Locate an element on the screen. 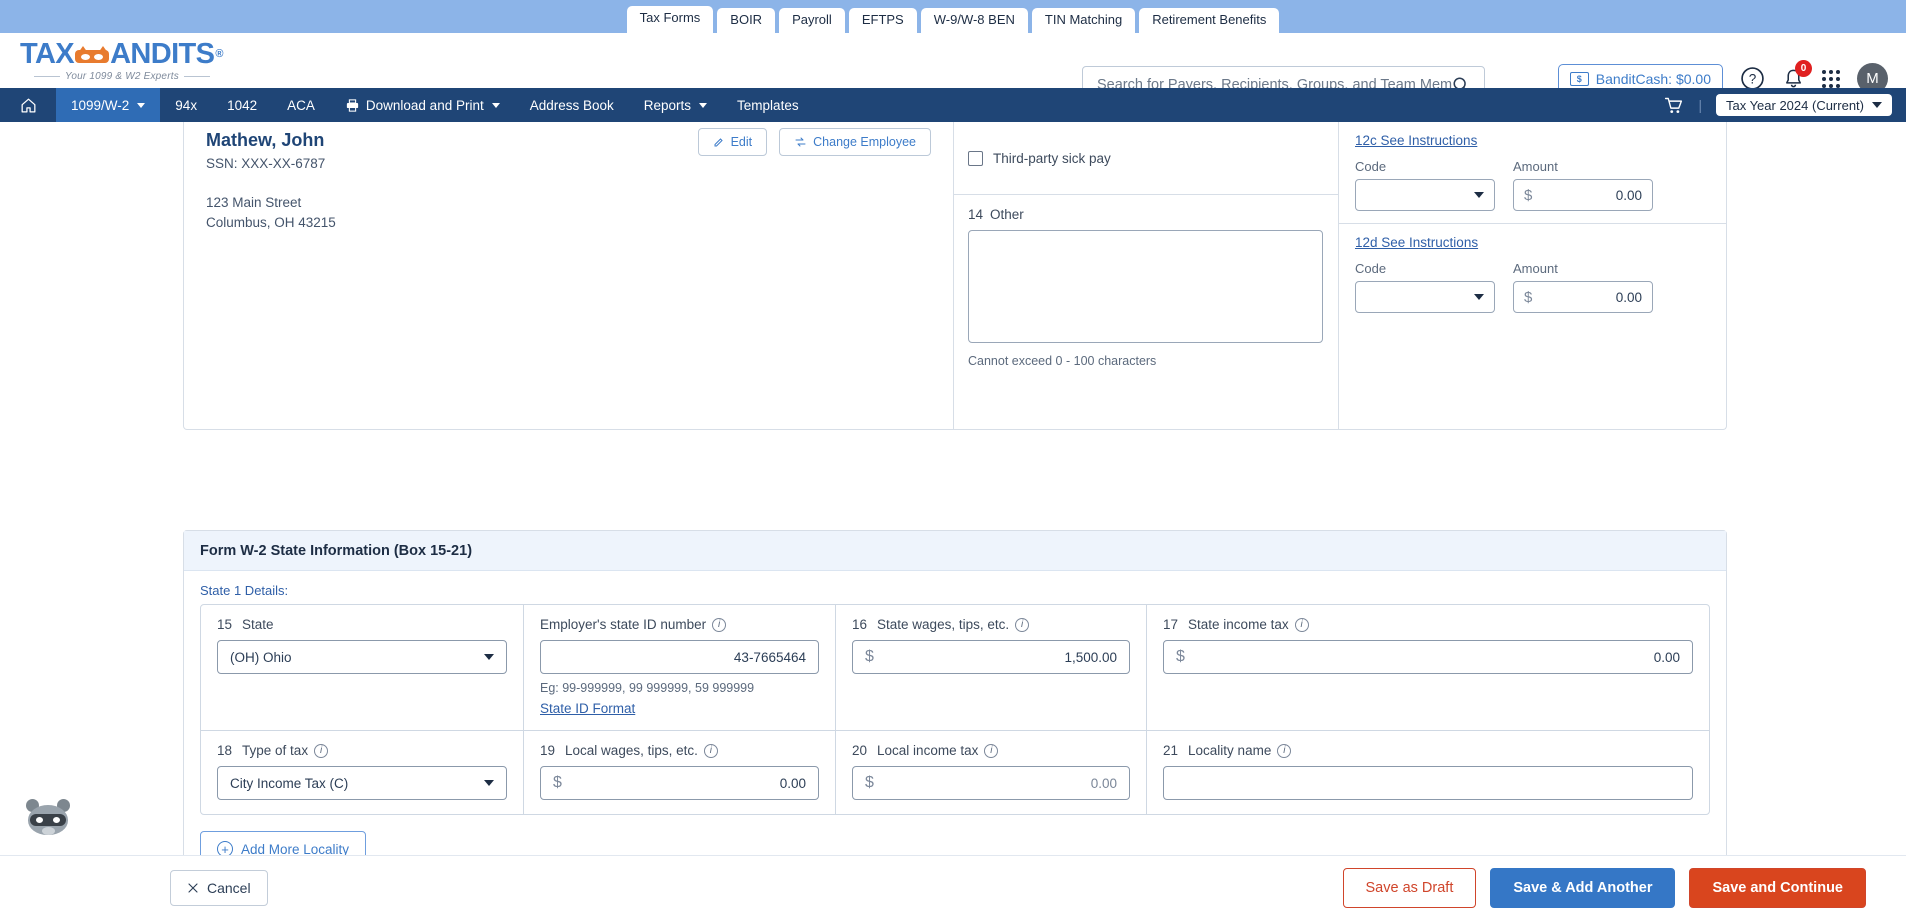 The image size is (1906, 919). box20-number: 20 is located at coordinates (860, 750).